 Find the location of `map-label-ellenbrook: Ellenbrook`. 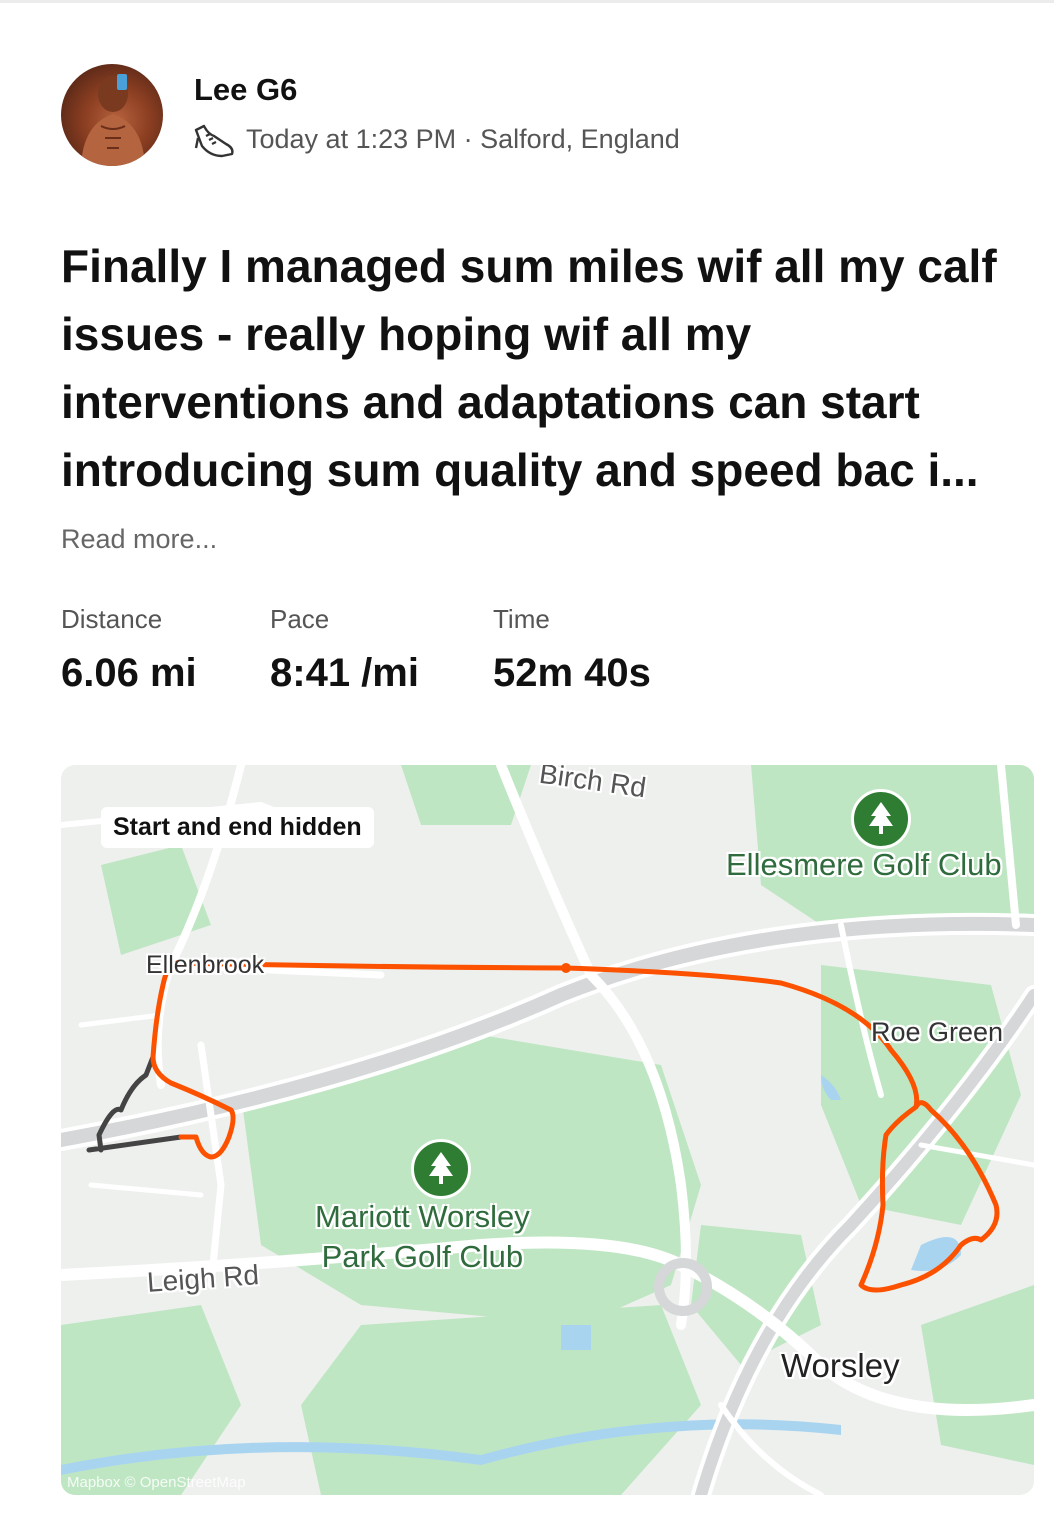

map-label-ellenbrook: Ellenbrook is located at coordinates (205, 965).